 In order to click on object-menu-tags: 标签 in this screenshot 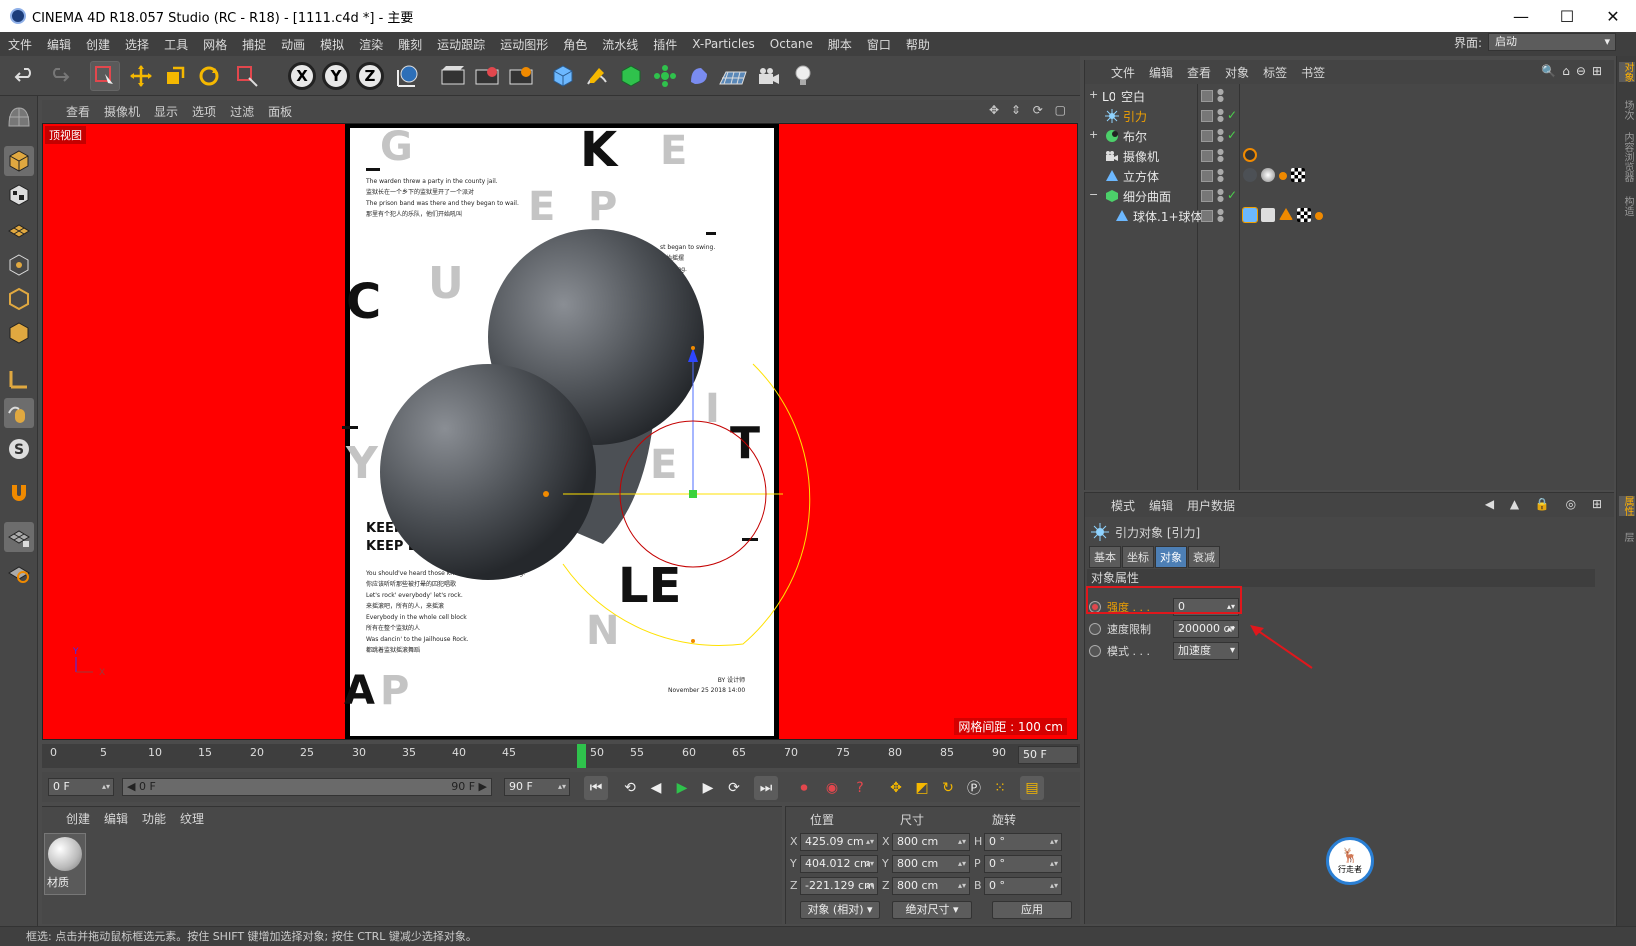, I will do `click(1275, 72)`.